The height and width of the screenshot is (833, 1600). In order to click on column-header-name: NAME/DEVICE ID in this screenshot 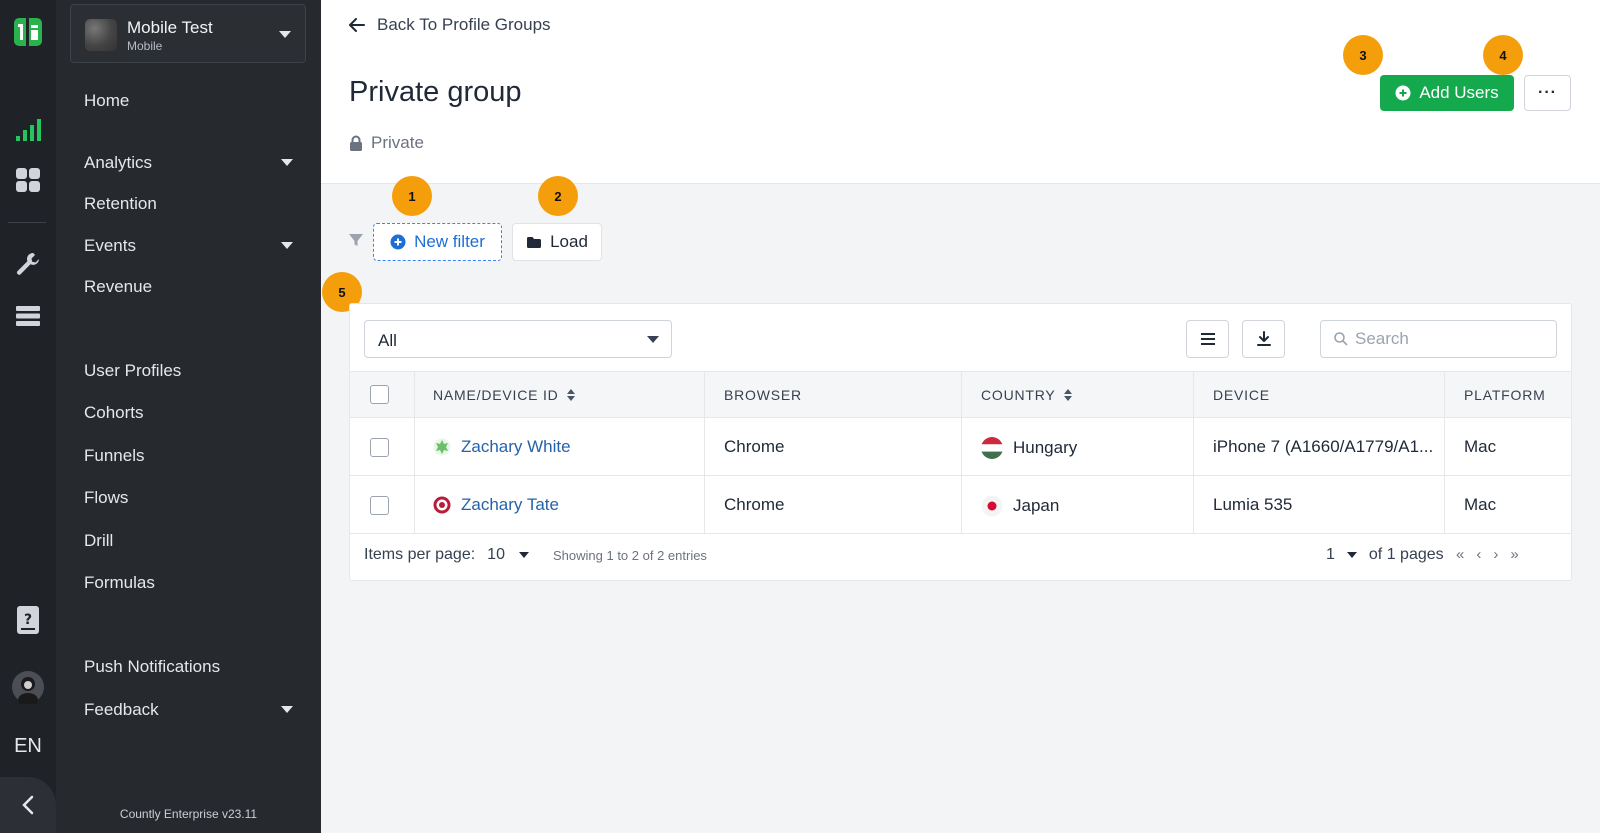, I will do `click(504, 395)`.